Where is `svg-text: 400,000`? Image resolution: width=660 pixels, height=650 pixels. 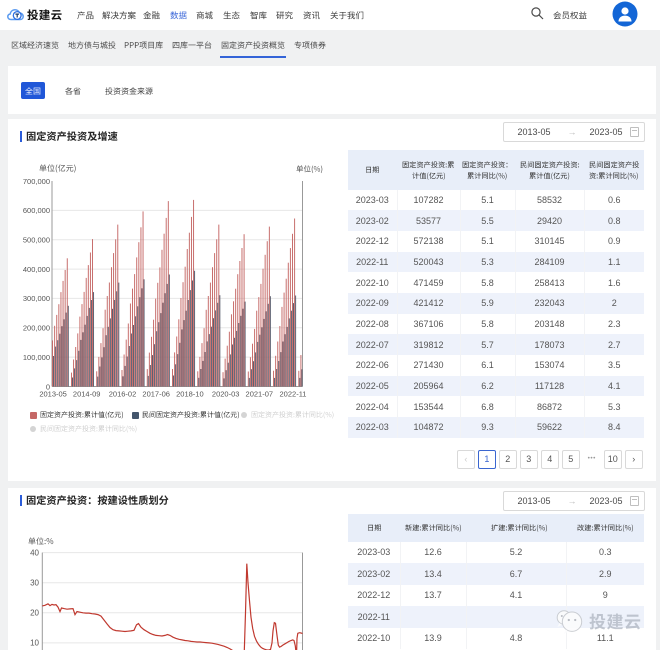 svg-text: 400,000 is located at coordinates (36, 269).